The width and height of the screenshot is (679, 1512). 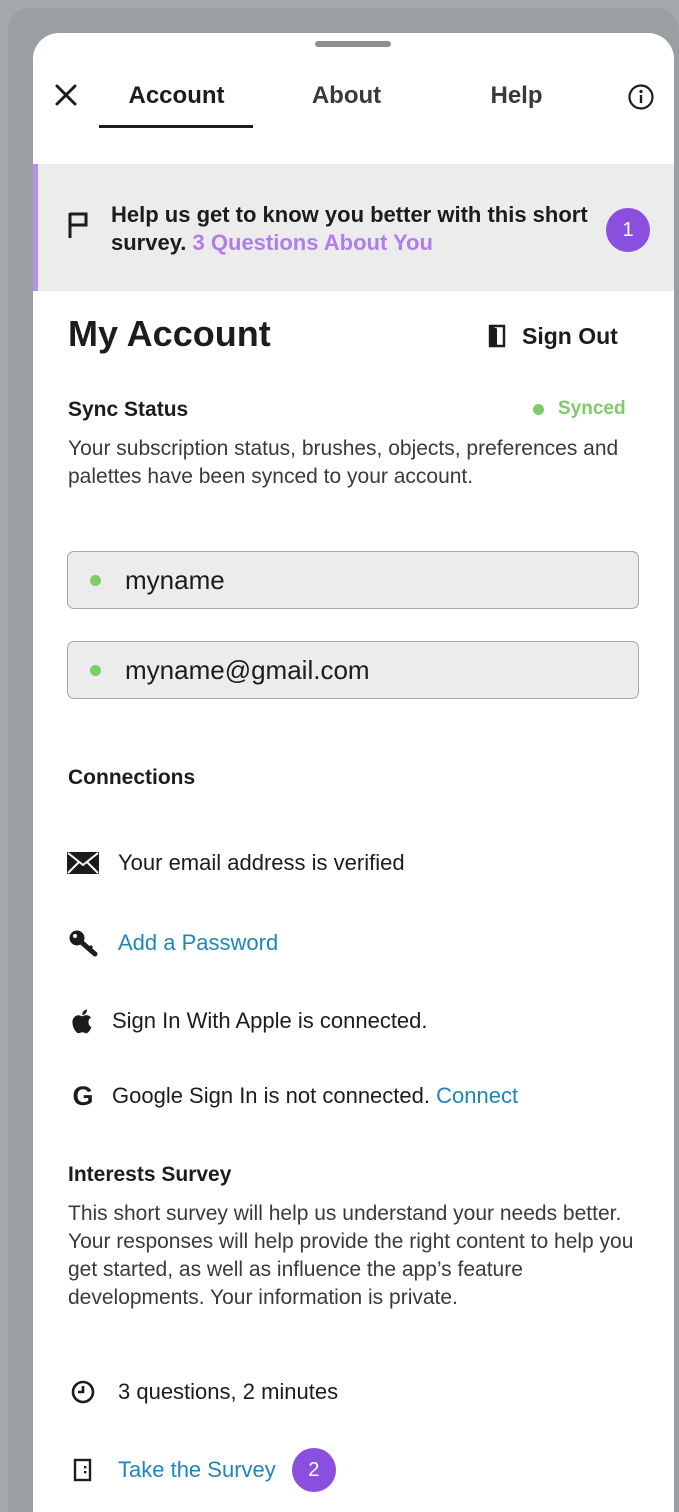 What do you see at coordinates (353, 44) in the screenshot?
I see `sheet-grabber` at bounding box center [353, 44].